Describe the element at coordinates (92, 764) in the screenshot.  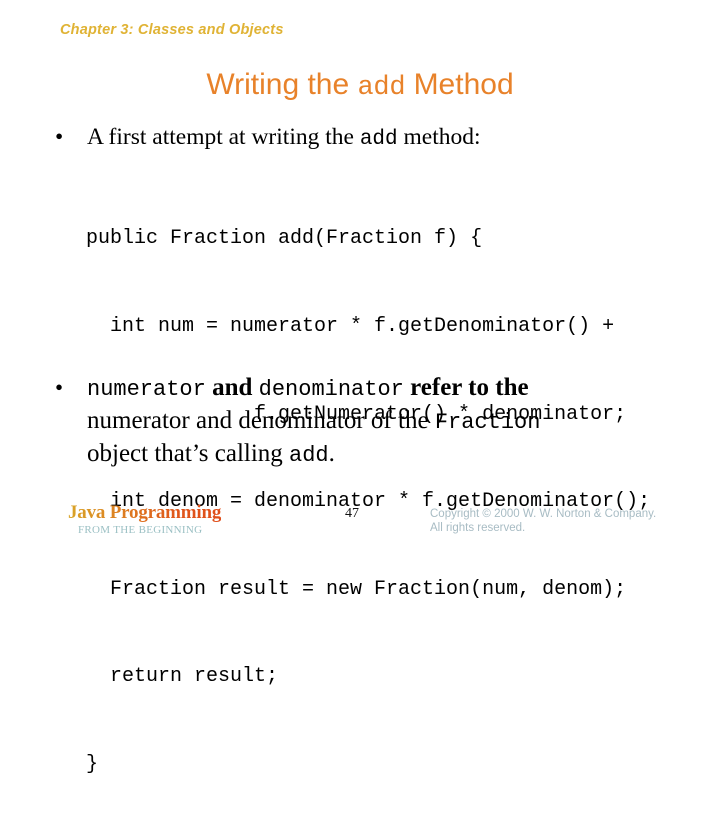
I see `code-line: }` at that location.